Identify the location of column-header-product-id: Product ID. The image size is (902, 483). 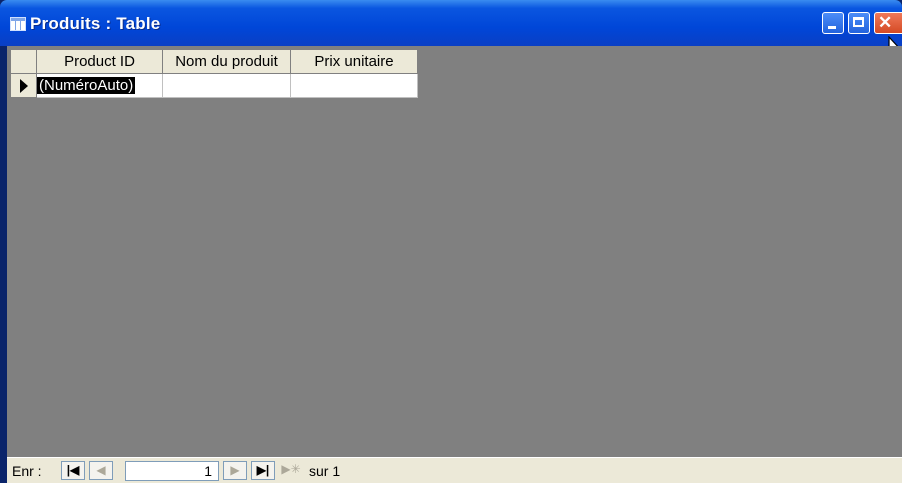
(99, 61).